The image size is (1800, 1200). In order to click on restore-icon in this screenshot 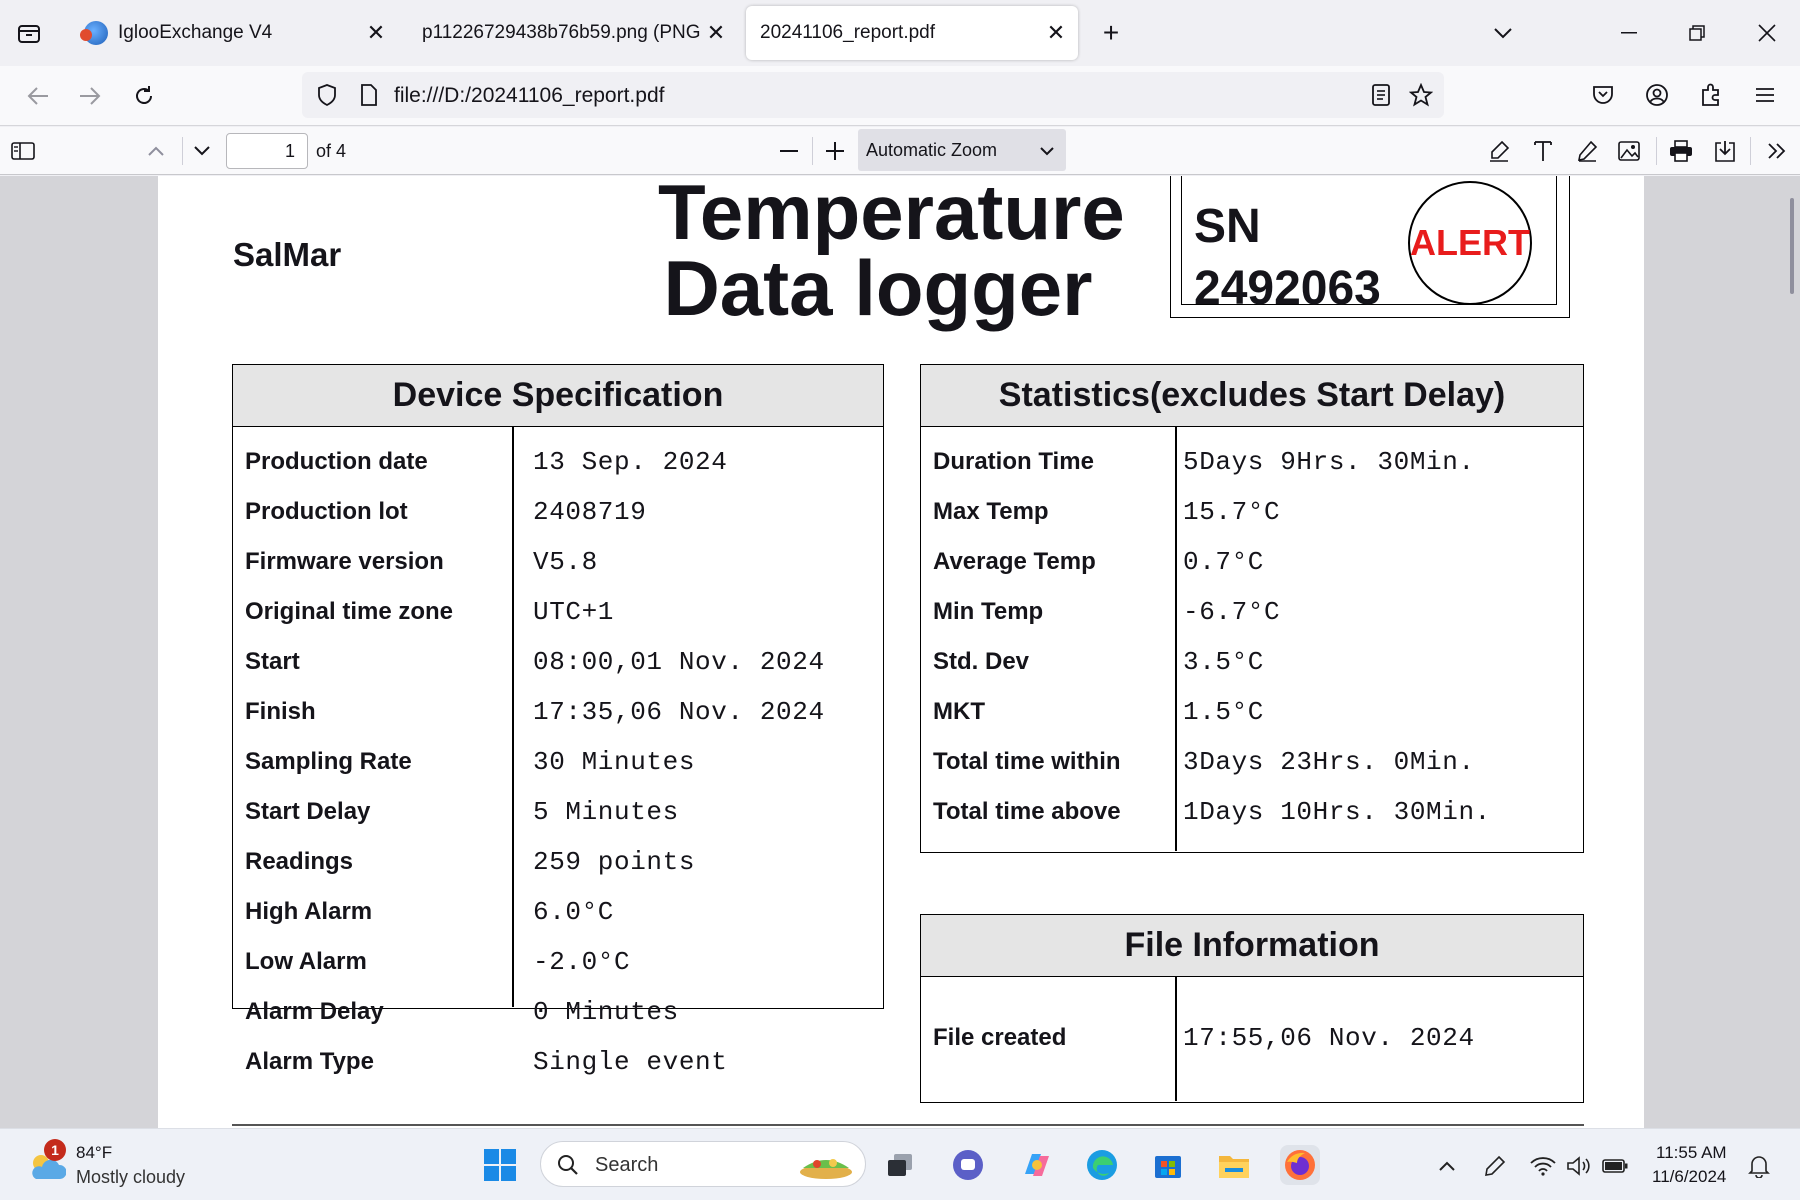, I will do `click(1697, 33)`.